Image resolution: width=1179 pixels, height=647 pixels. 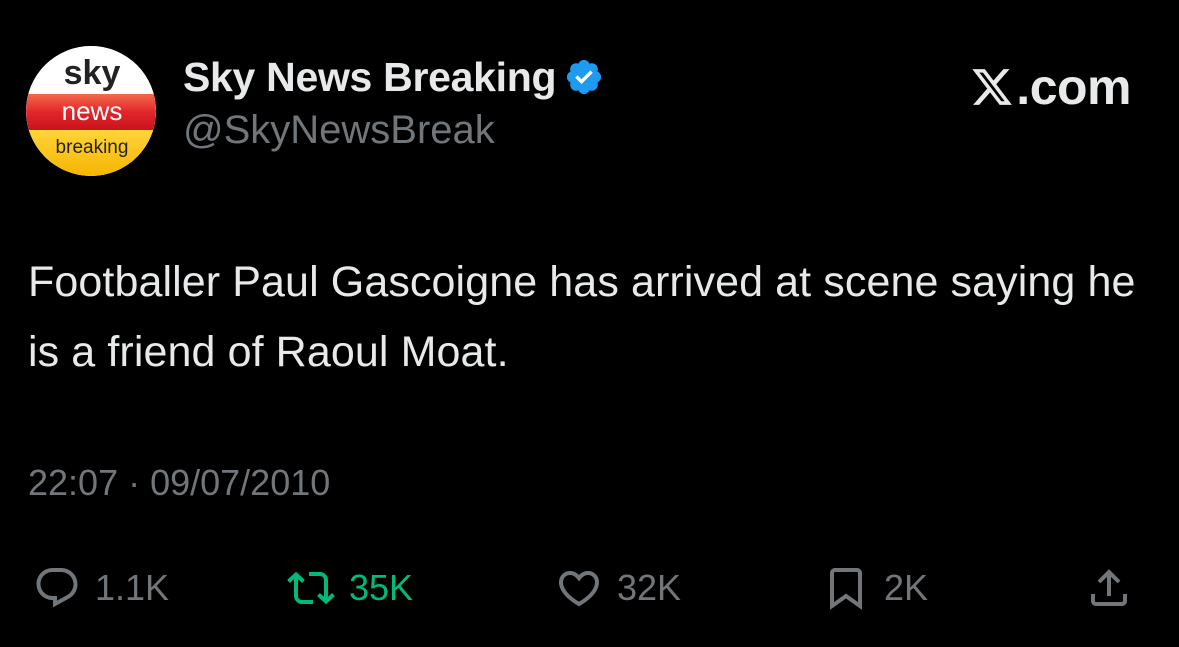 What do you see at coordinates (992, 87) in the screenshot?
I see `x-logo-icon` at bounding box center [992, 87].